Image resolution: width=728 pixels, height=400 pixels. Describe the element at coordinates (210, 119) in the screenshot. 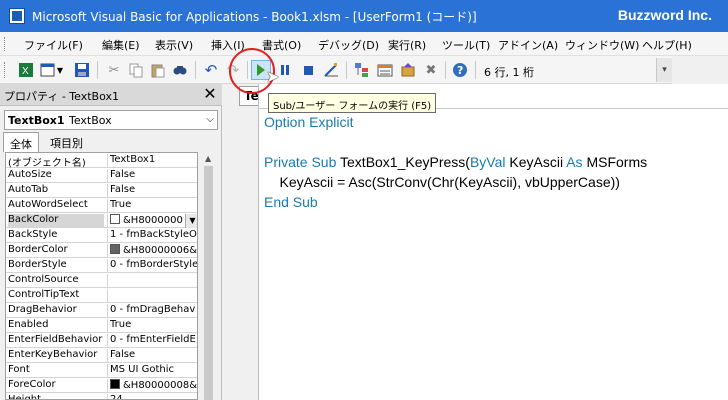

I see `chevron-down-icon: ⌵` at that location.